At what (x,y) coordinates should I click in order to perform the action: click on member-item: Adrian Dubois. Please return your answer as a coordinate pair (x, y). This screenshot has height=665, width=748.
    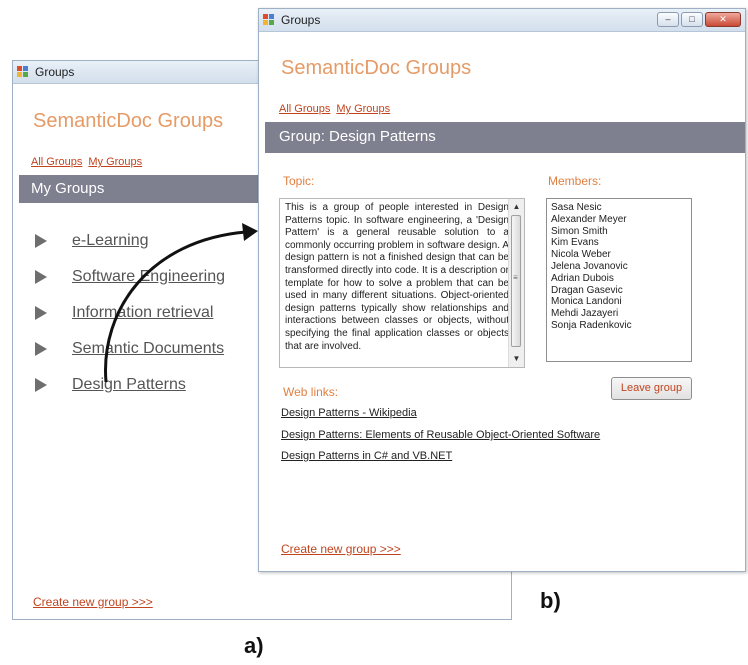
    Looking at the image, I should click on (621, 279).